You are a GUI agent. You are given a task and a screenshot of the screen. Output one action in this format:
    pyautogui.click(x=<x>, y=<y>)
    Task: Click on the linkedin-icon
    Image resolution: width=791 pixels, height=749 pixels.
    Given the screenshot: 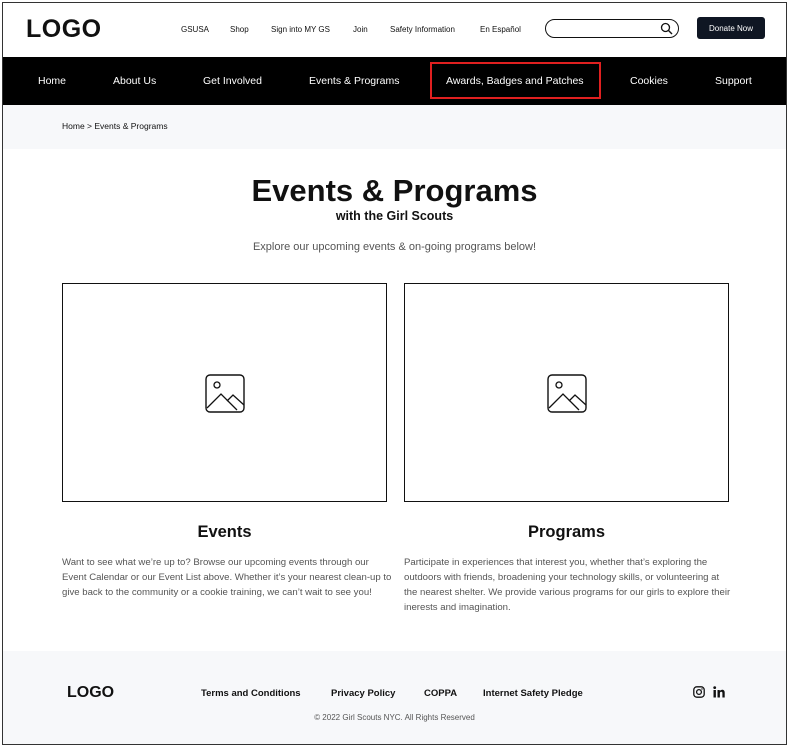 What is the action you would take?
    pyautogui.click(x=719, y=692)
    